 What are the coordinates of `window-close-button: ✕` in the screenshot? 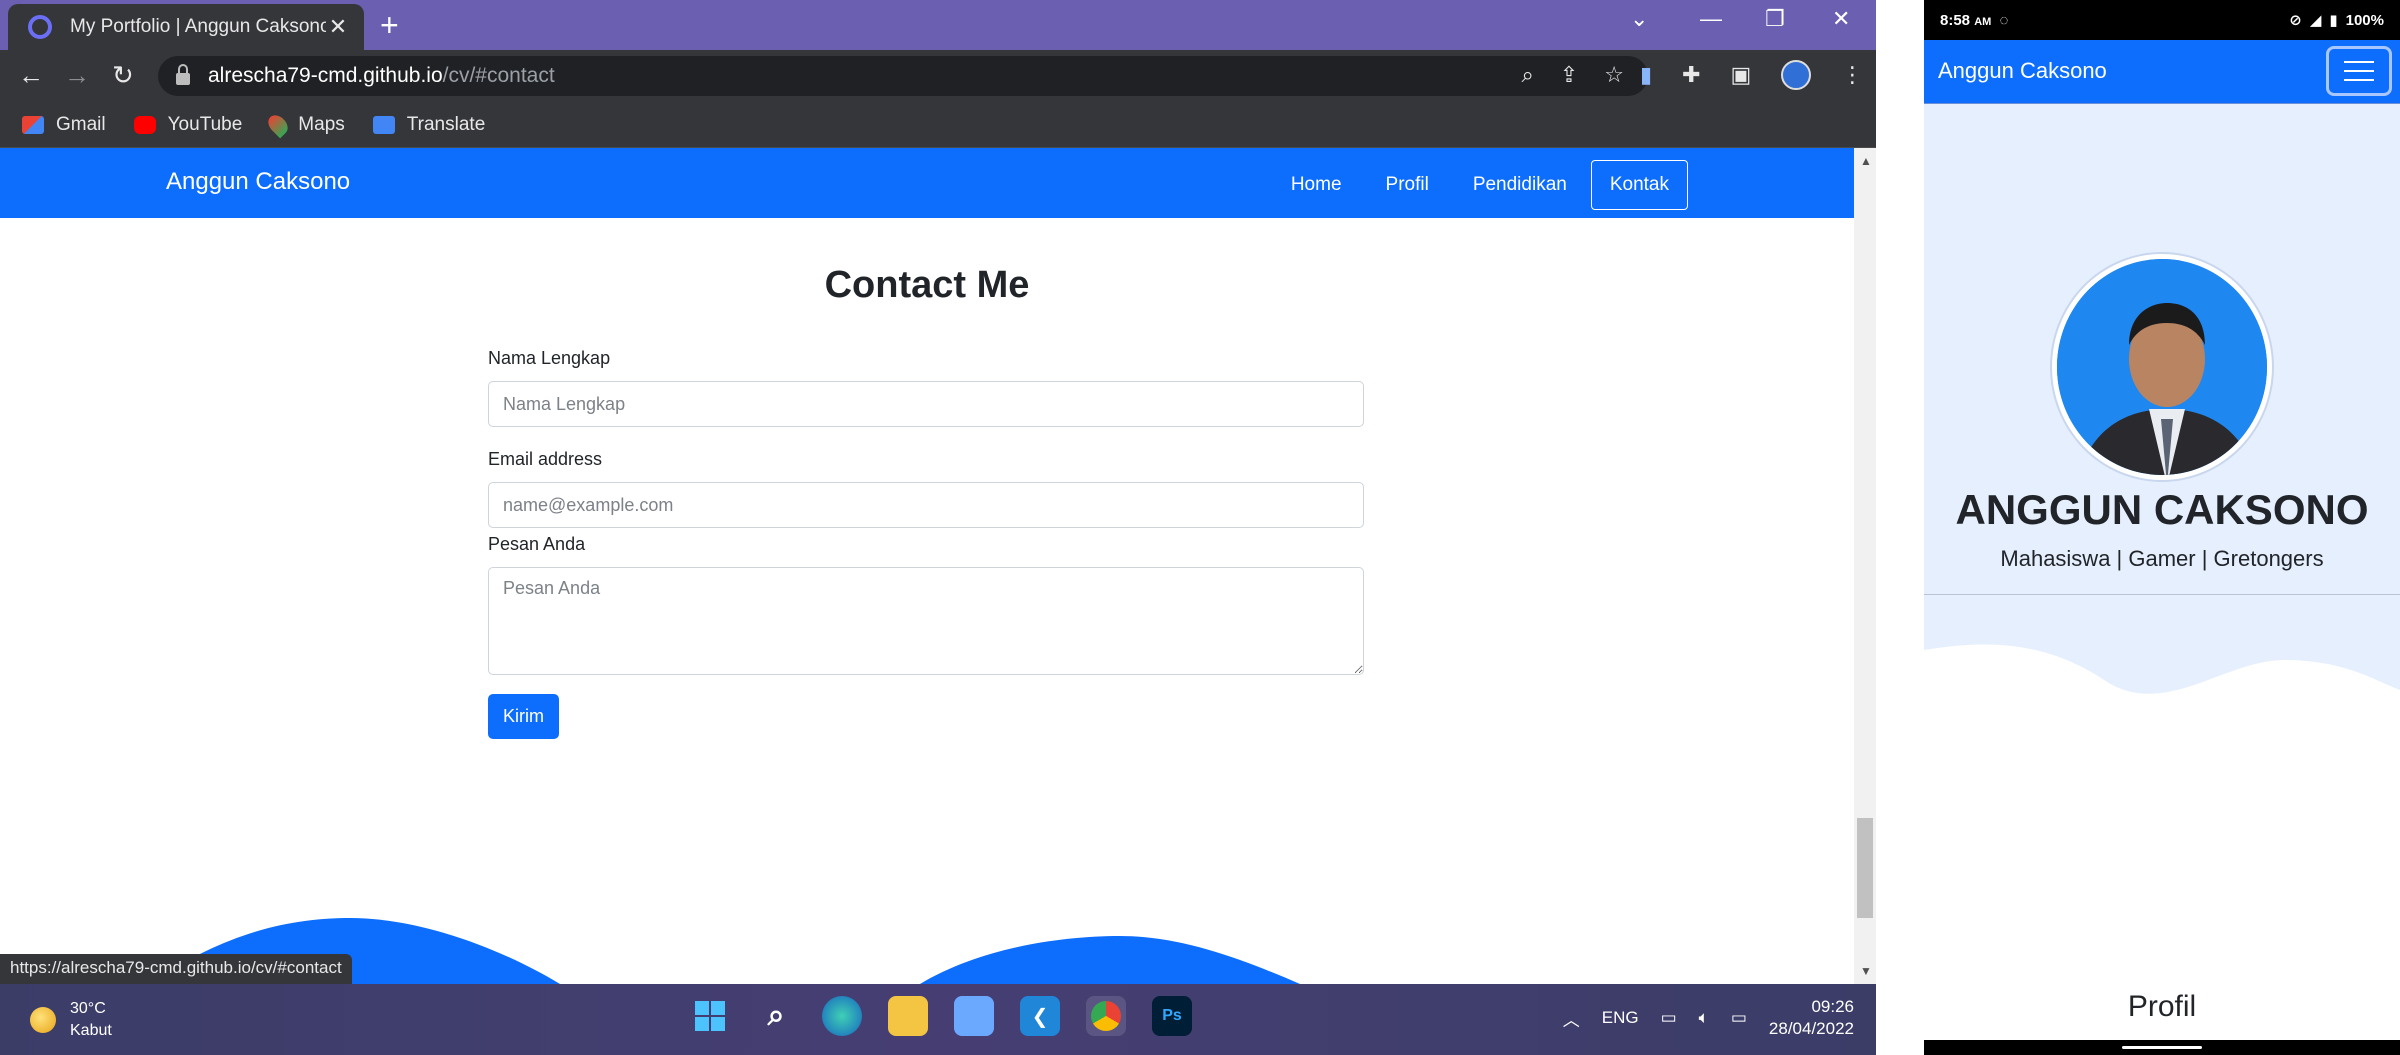 It's located at (1841, 19).